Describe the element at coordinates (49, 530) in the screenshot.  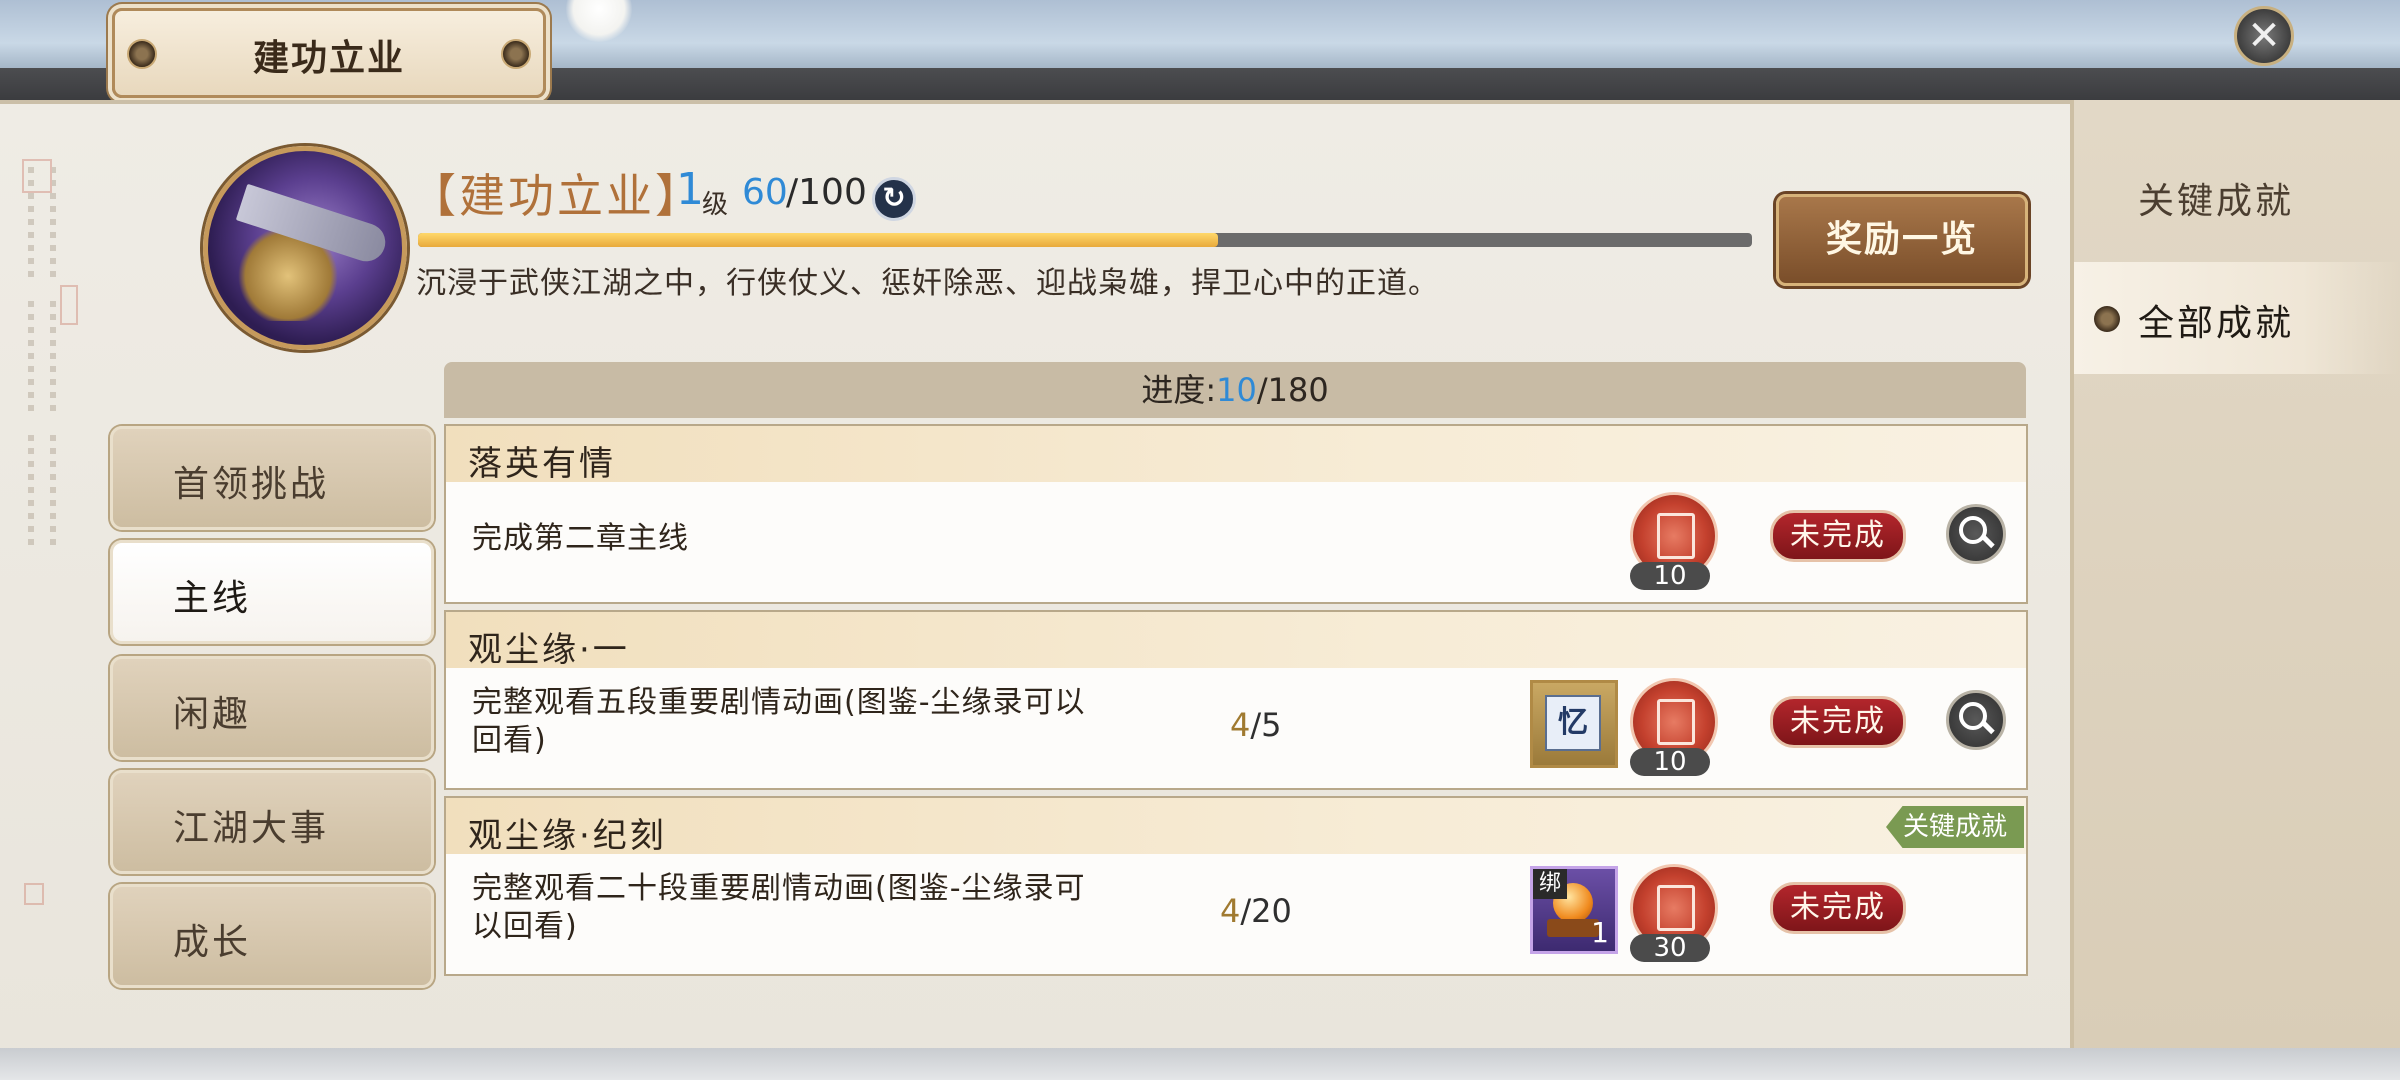
I see `calligraphy-decoration` at that location.